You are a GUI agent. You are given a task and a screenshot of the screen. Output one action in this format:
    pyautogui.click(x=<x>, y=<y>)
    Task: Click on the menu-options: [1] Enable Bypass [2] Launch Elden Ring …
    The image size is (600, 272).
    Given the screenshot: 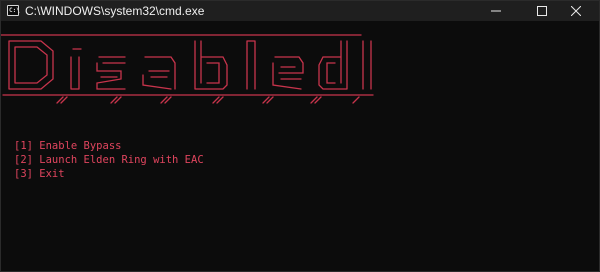 What is the action you would take?
    pyautogui.click(x=109, y=160)
    